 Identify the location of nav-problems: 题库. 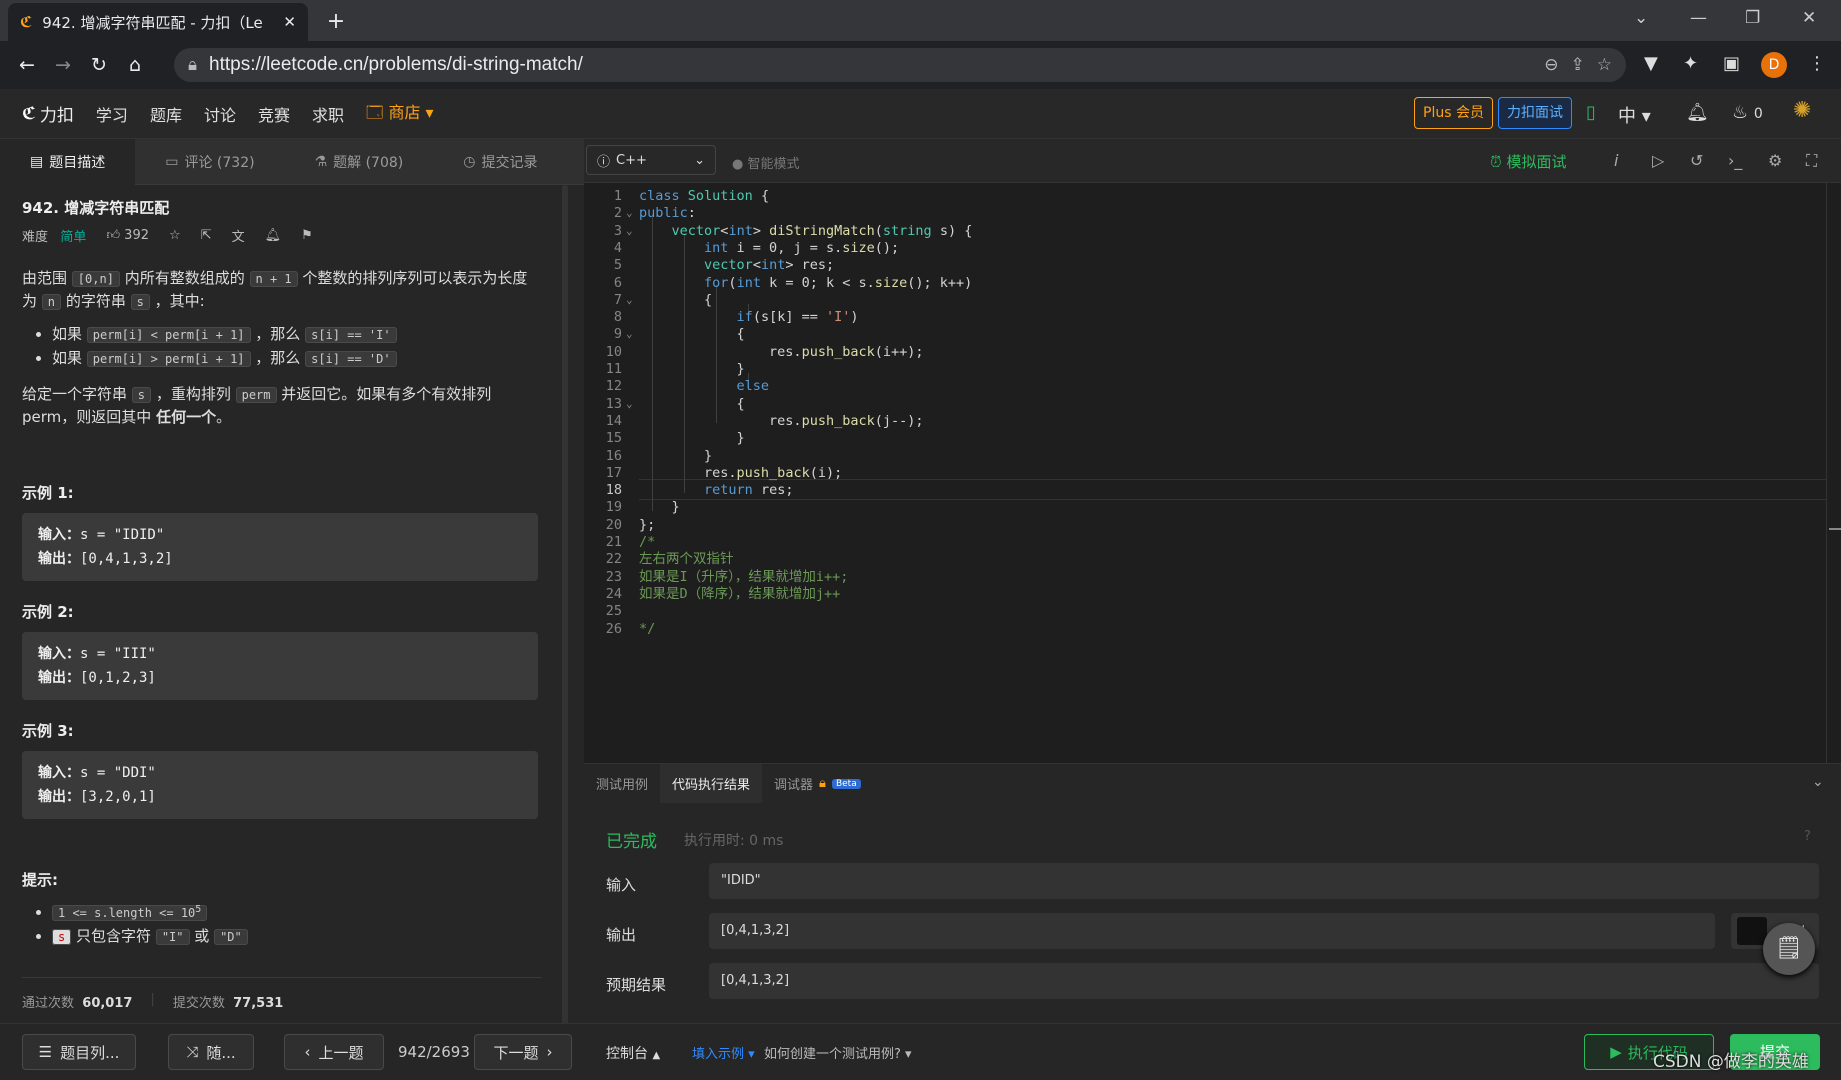
(166, 114).